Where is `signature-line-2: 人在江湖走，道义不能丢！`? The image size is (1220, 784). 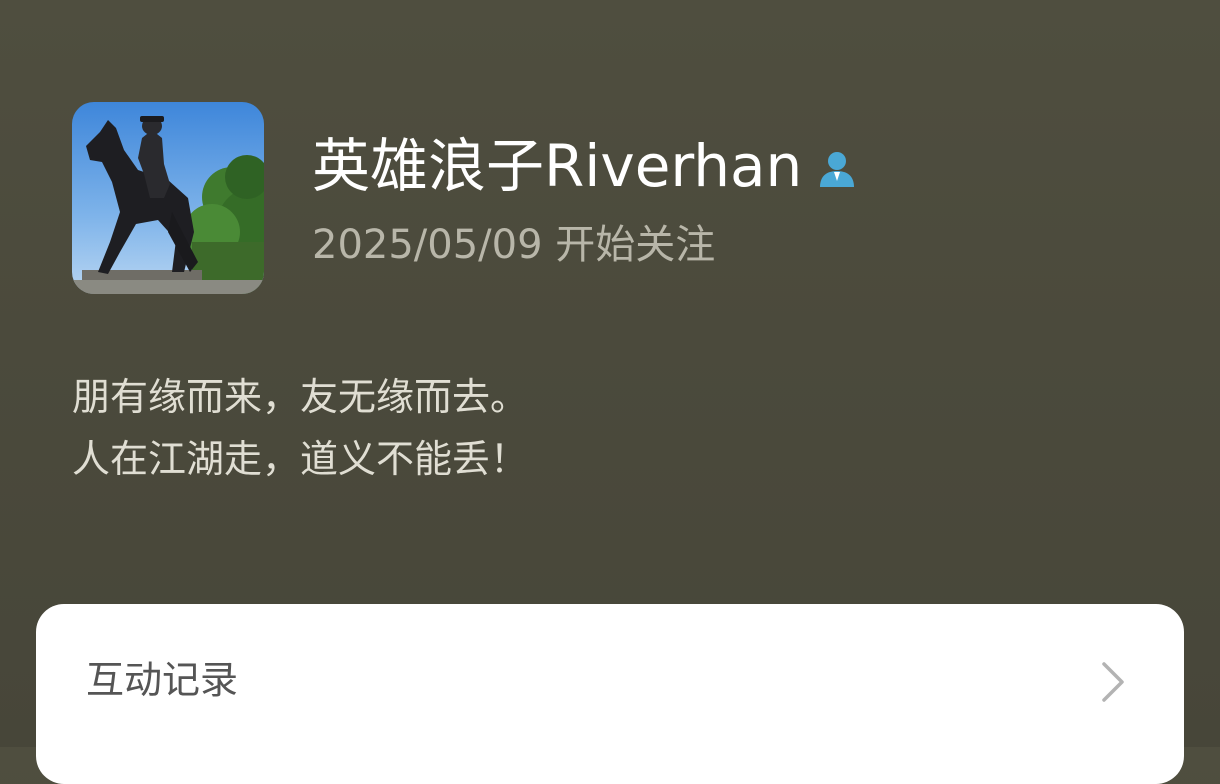
signature-line-2: 人在江湖走，道义不能丢！ is located at coordinates (300, 459).